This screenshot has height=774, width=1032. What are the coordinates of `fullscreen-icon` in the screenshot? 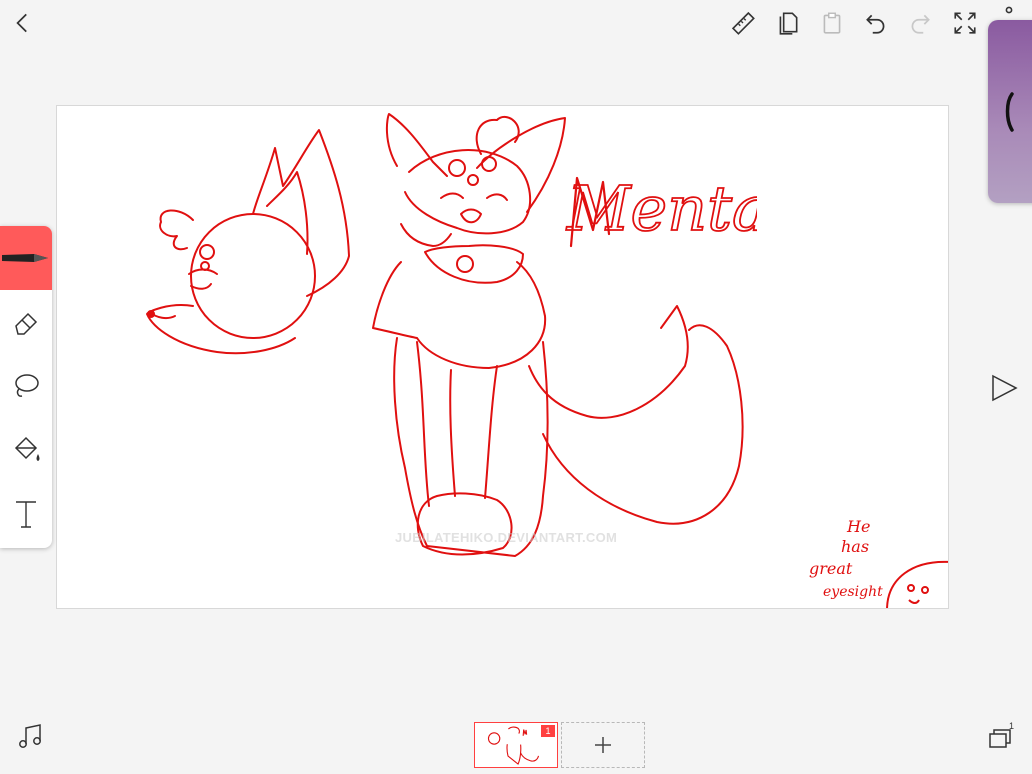 It's located at (965, 23).